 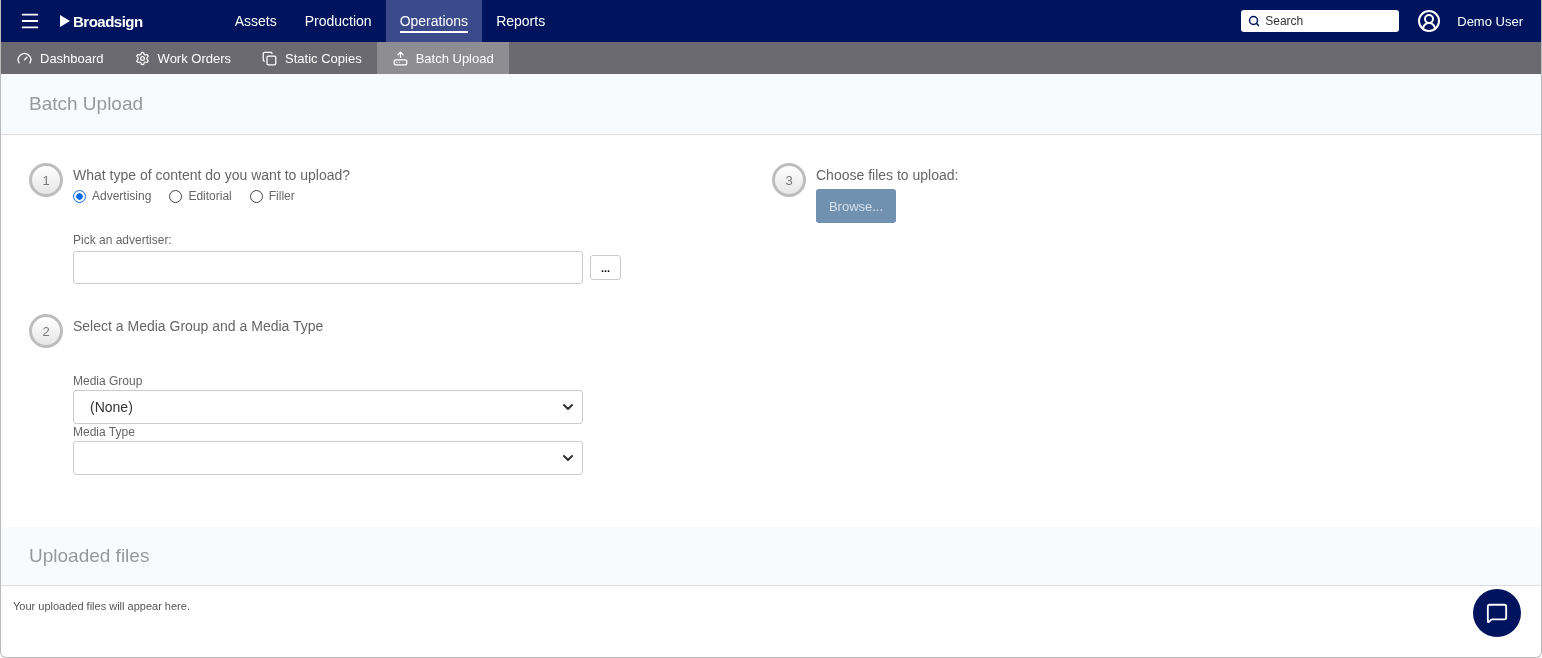 What do you see at coordinates (338, 21) in the screenshot?
I see `nav-tab: Production` at bounding box center [338, 21].